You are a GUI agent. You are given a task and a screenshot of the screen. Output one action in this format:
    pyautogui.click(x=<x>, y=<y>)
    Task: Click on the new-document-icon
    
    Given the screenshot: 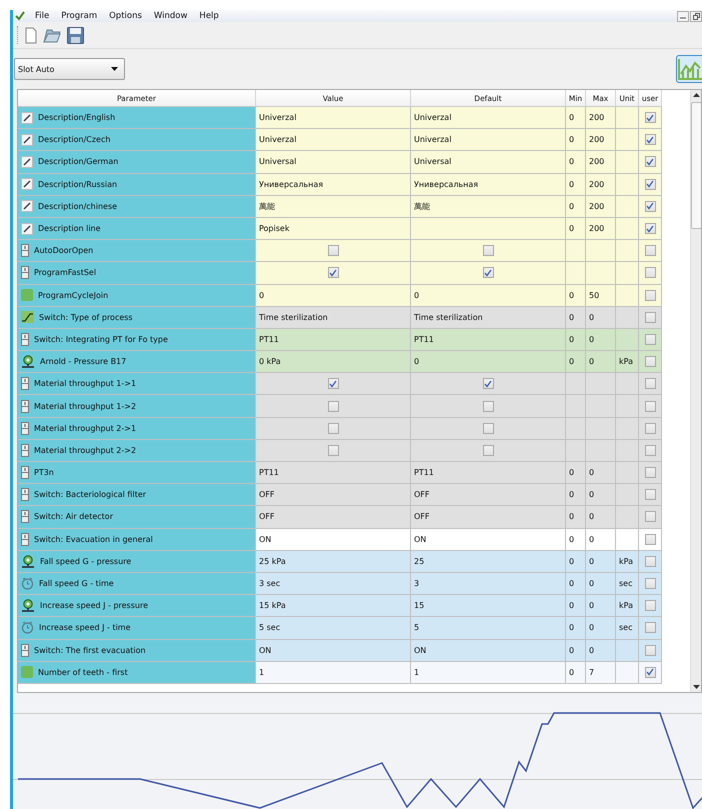 What is the action you would take?
    pyautogui.click(x=31, y=35)
    